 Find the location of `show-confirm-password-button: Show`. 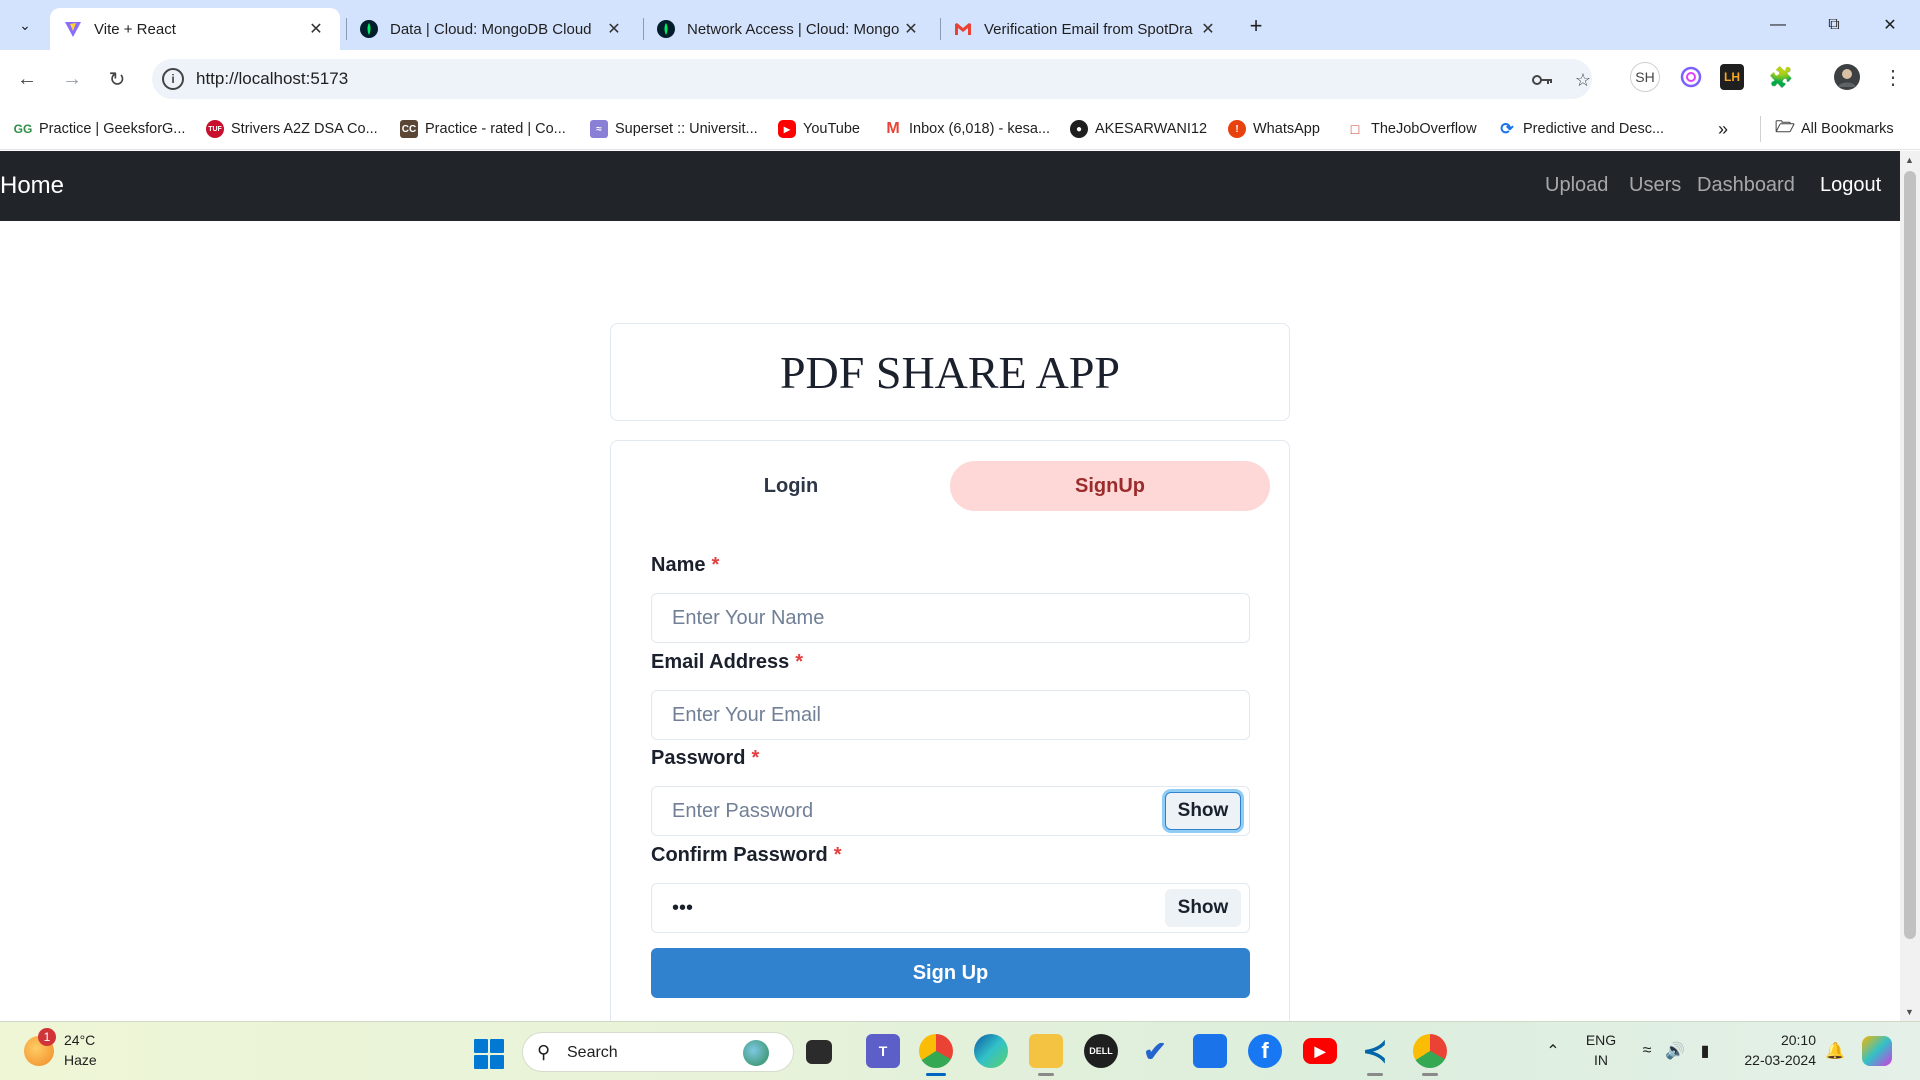

show-confirm-password-button: Show is located at coordinates (1203, 908).